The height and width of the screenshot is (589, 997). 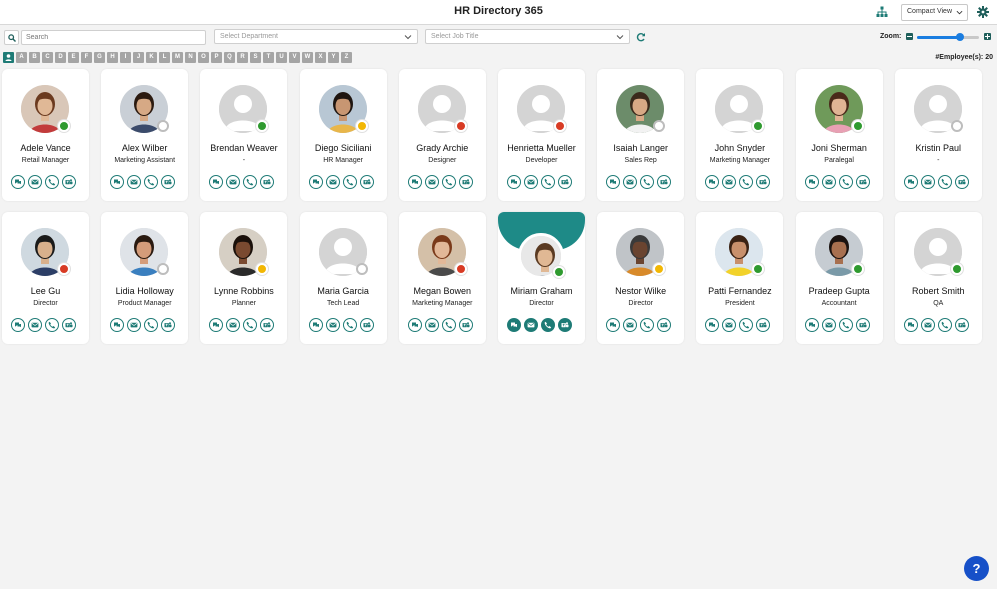 What do you see at coordinates (190, 57) in the screenshot?
I see `letter-filter-n: N` at bounding box center [190, 57].